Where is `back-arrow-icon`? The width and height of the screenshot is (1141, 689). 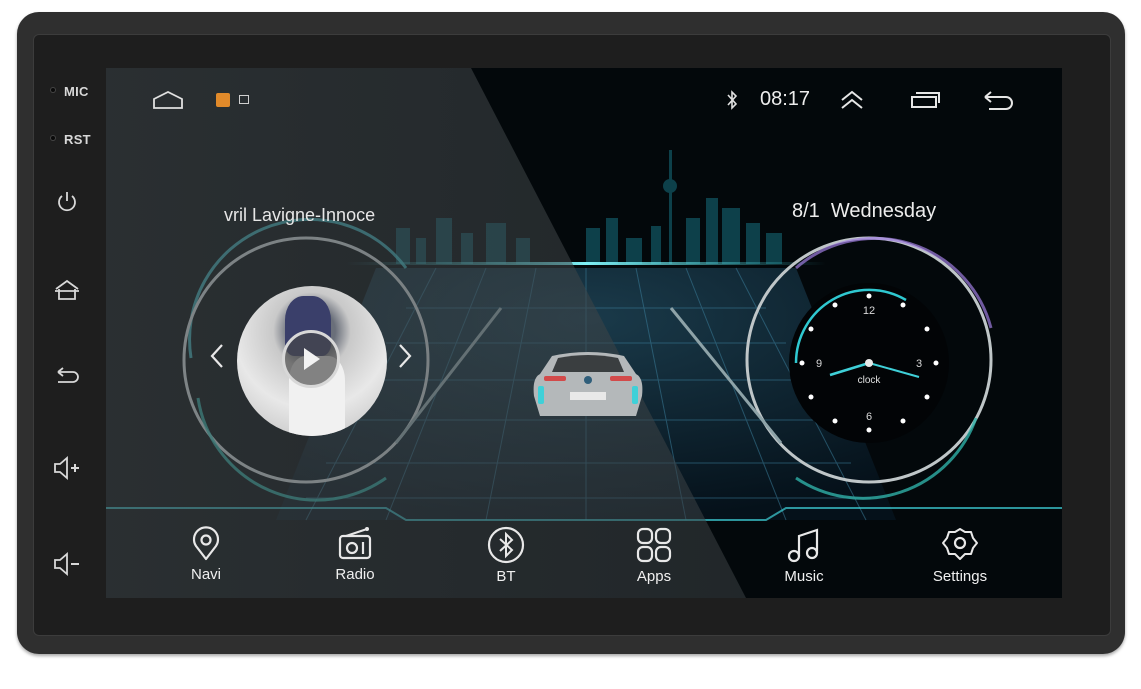 back-arrow-icon is located at coordinates (998, 100).